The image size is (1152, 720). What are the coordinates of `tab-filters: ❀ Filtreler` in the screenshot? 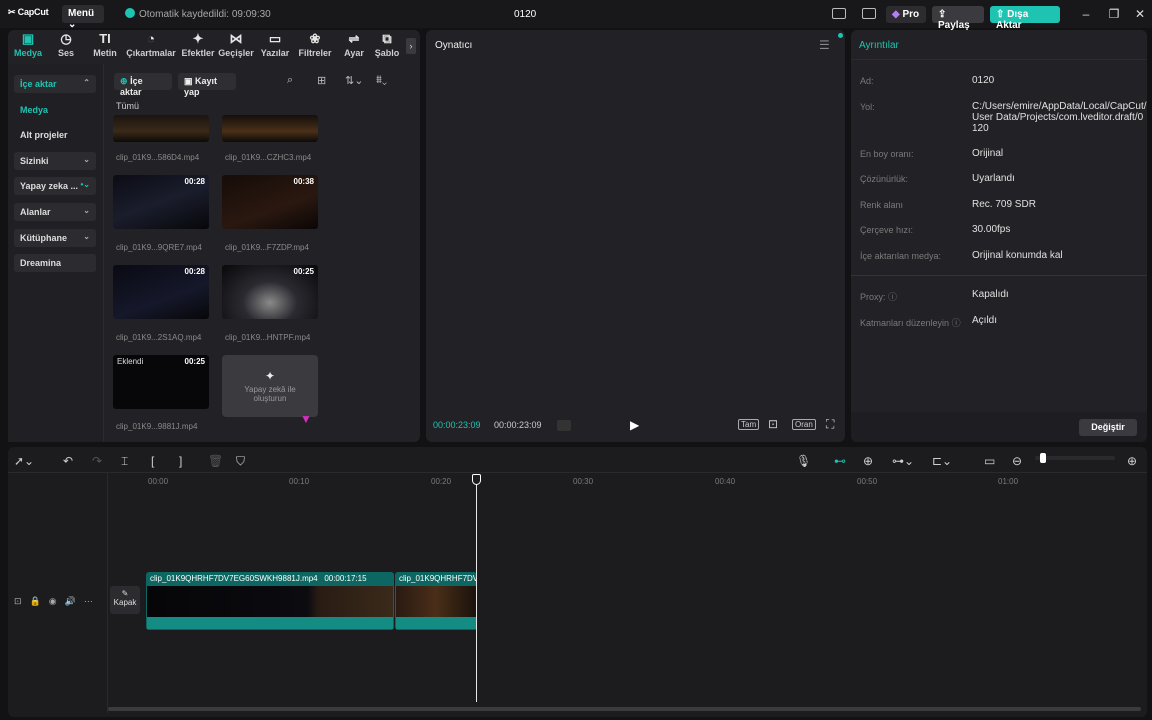 It's located at (315, 47).